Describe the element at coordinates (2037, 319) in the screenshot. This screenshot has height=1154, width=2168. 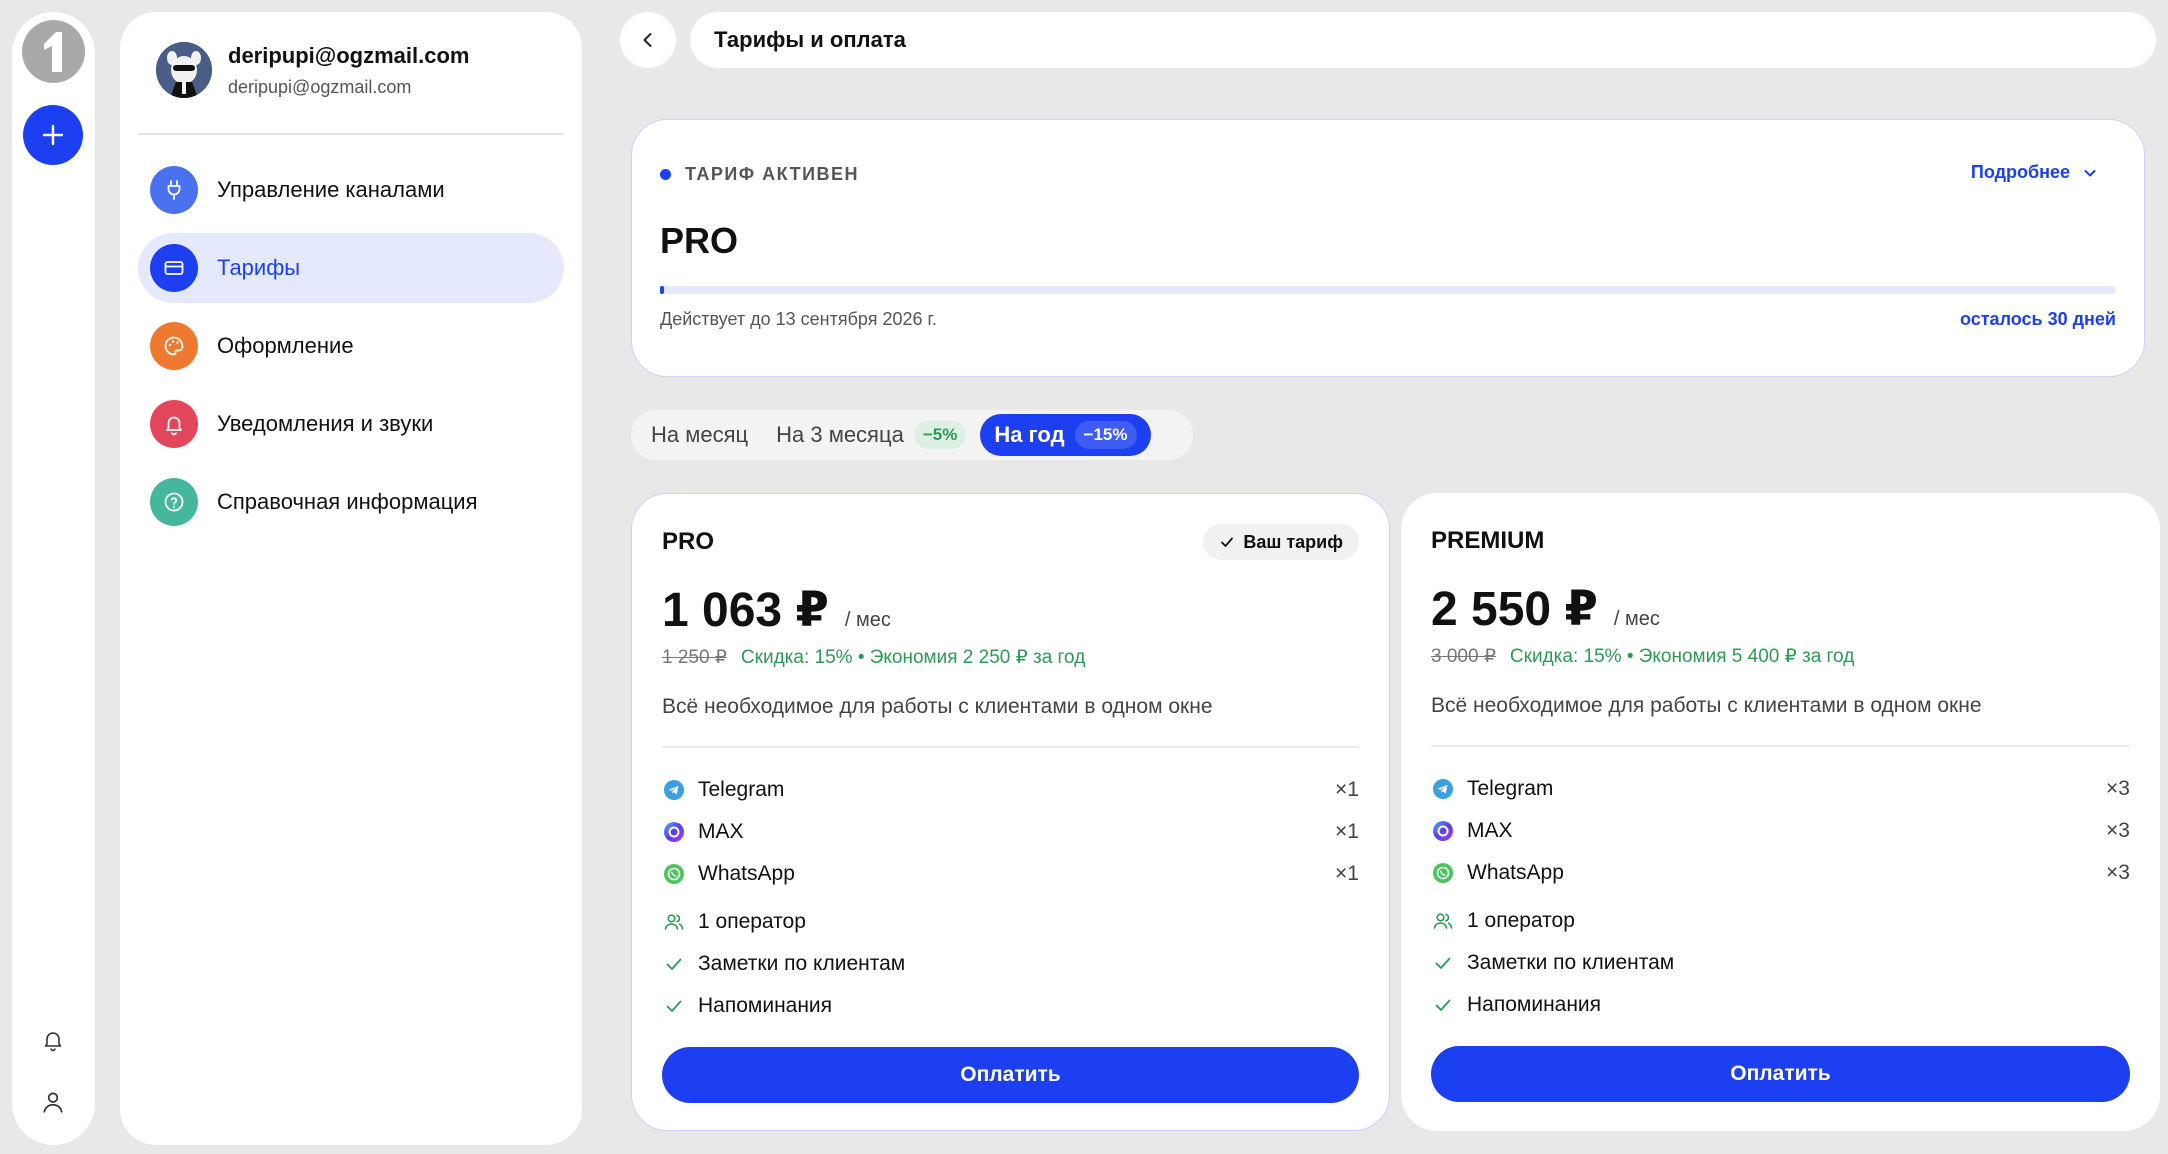
I see `days-left: осталось 30 дней` at that location.